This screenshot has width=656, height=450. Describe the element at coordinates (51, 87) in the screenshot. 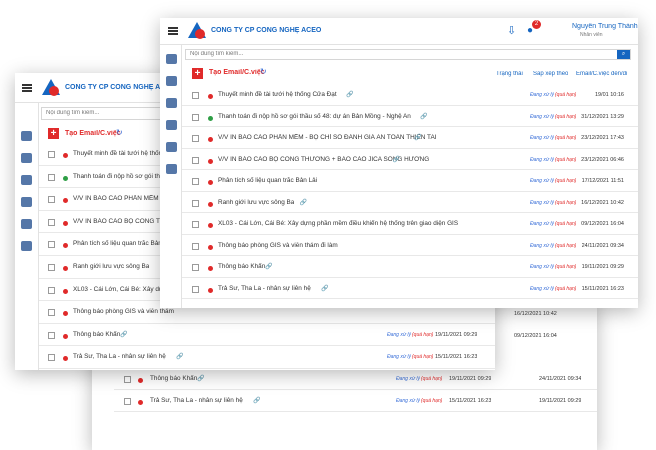

I see `aceo-logo` at that location.